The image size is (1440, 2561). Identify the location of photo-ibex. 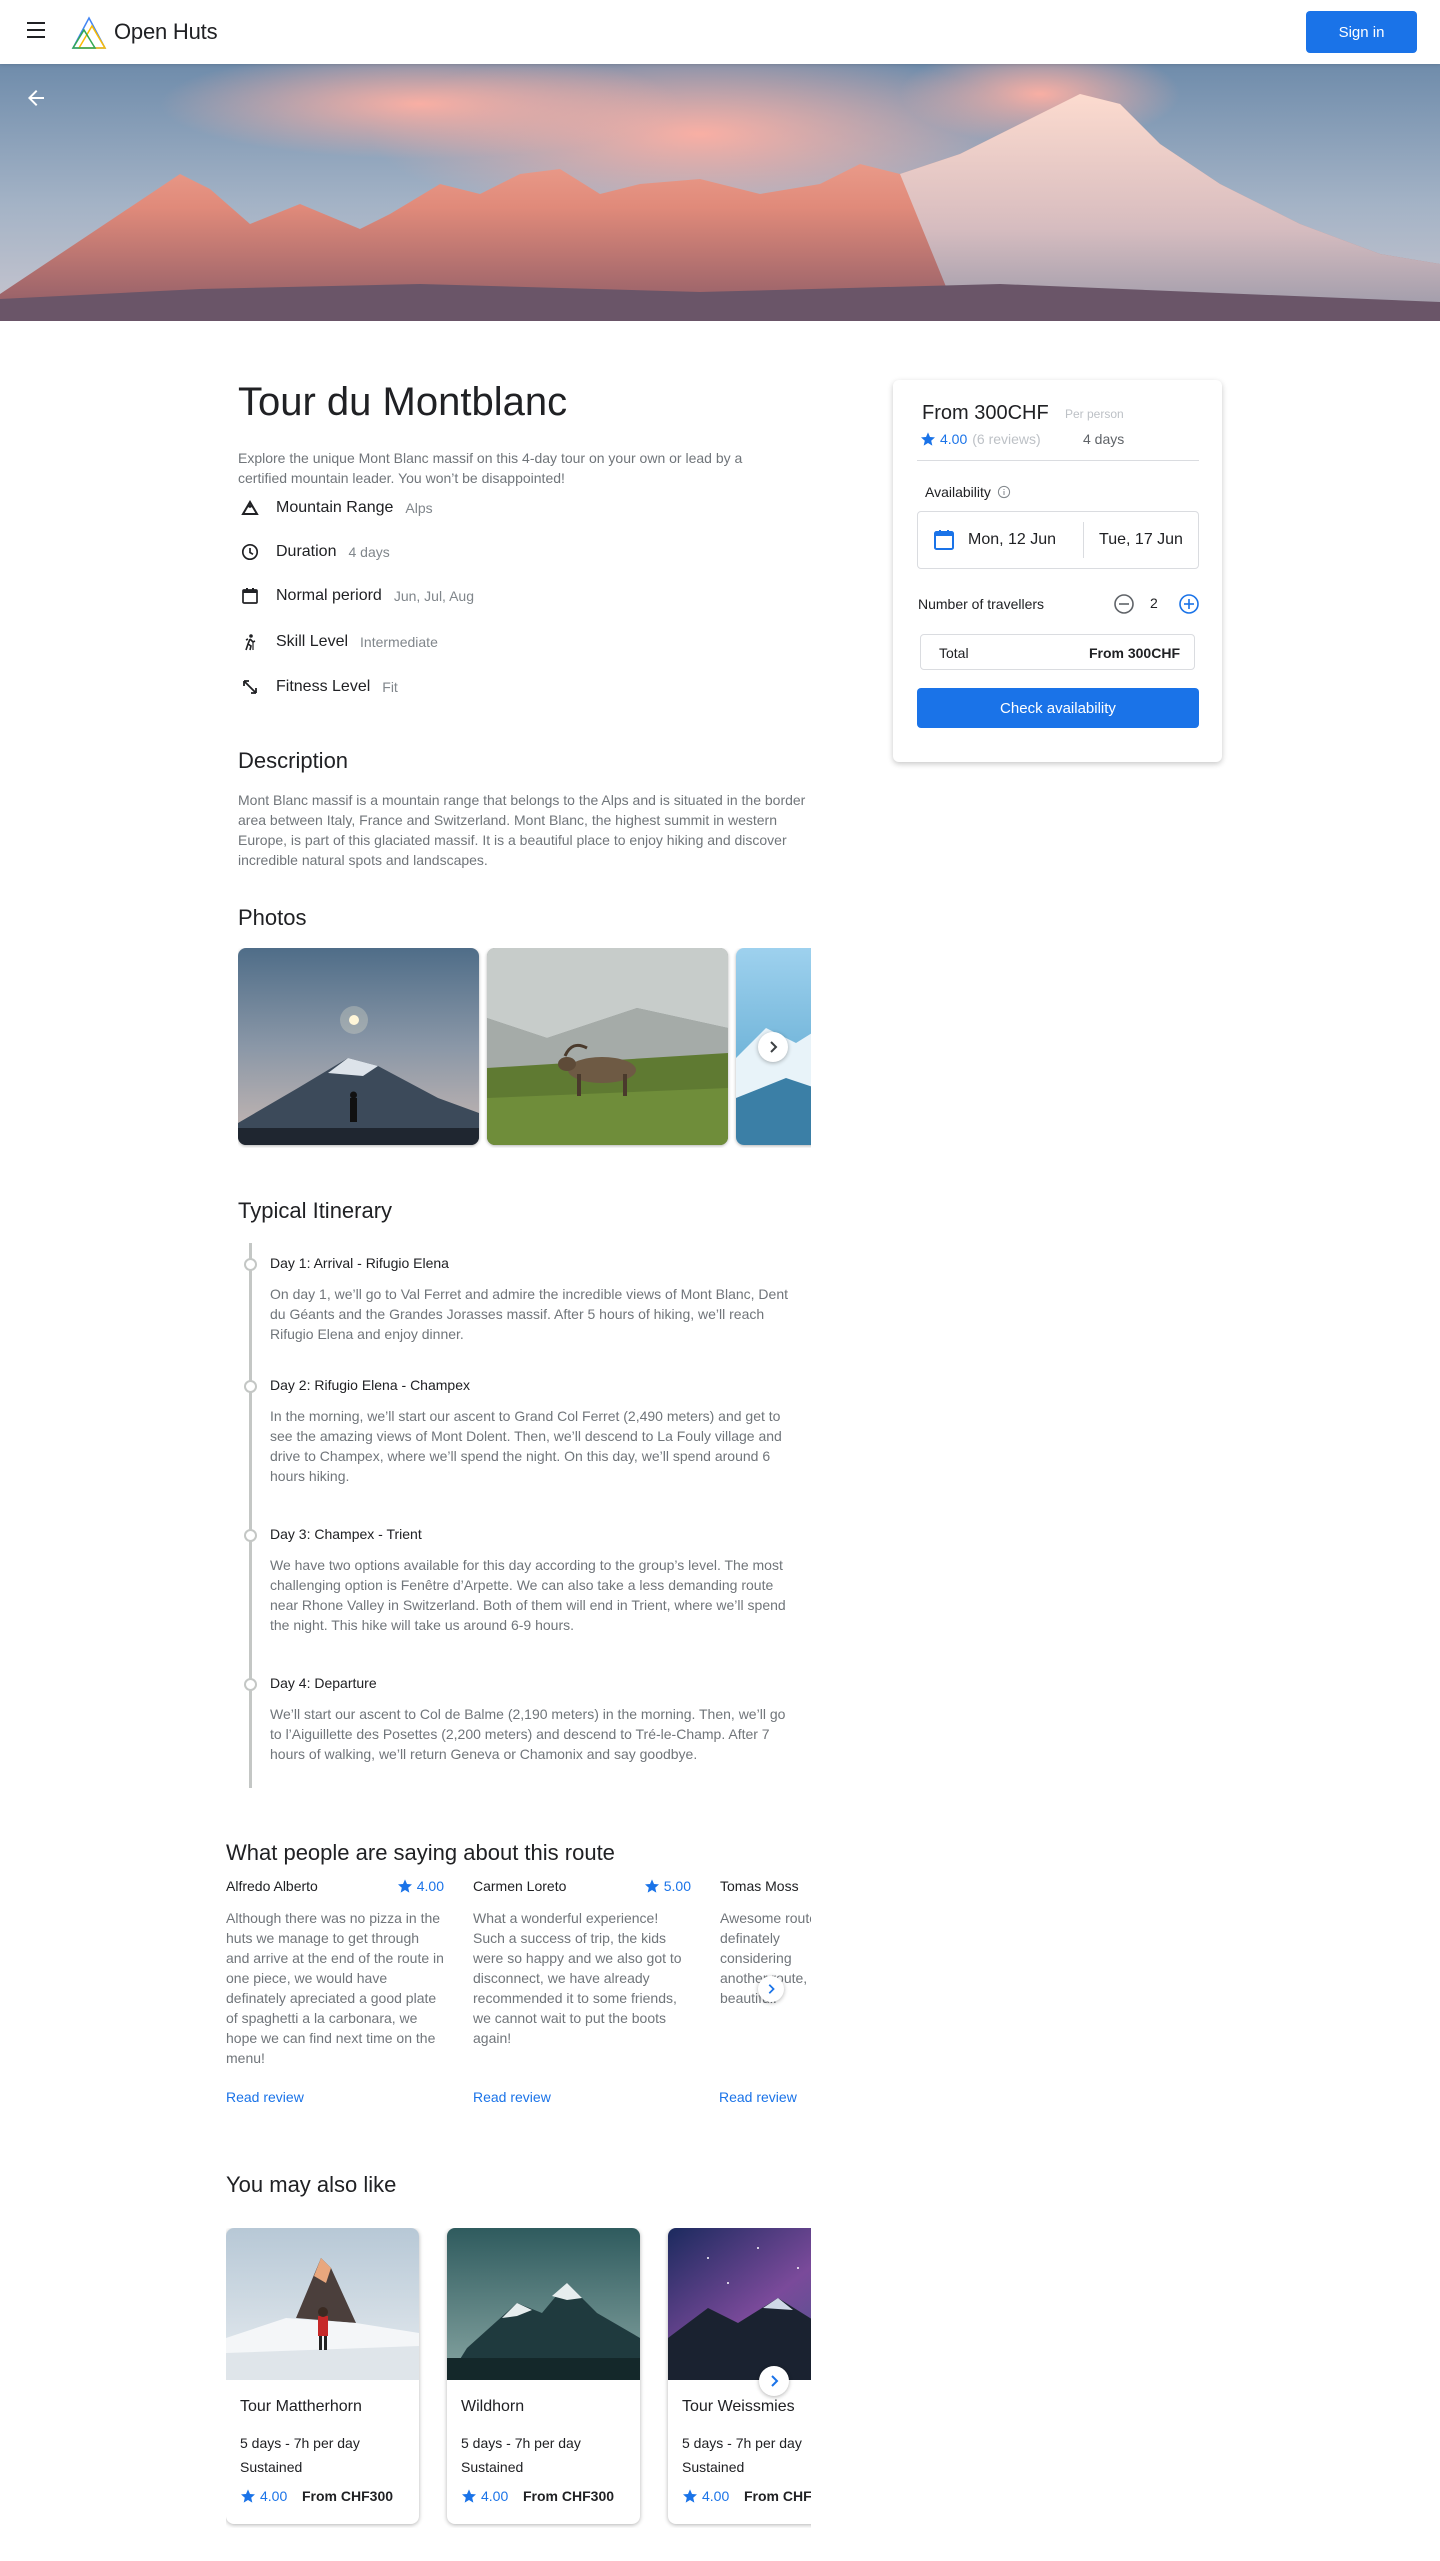
(607, 1046).